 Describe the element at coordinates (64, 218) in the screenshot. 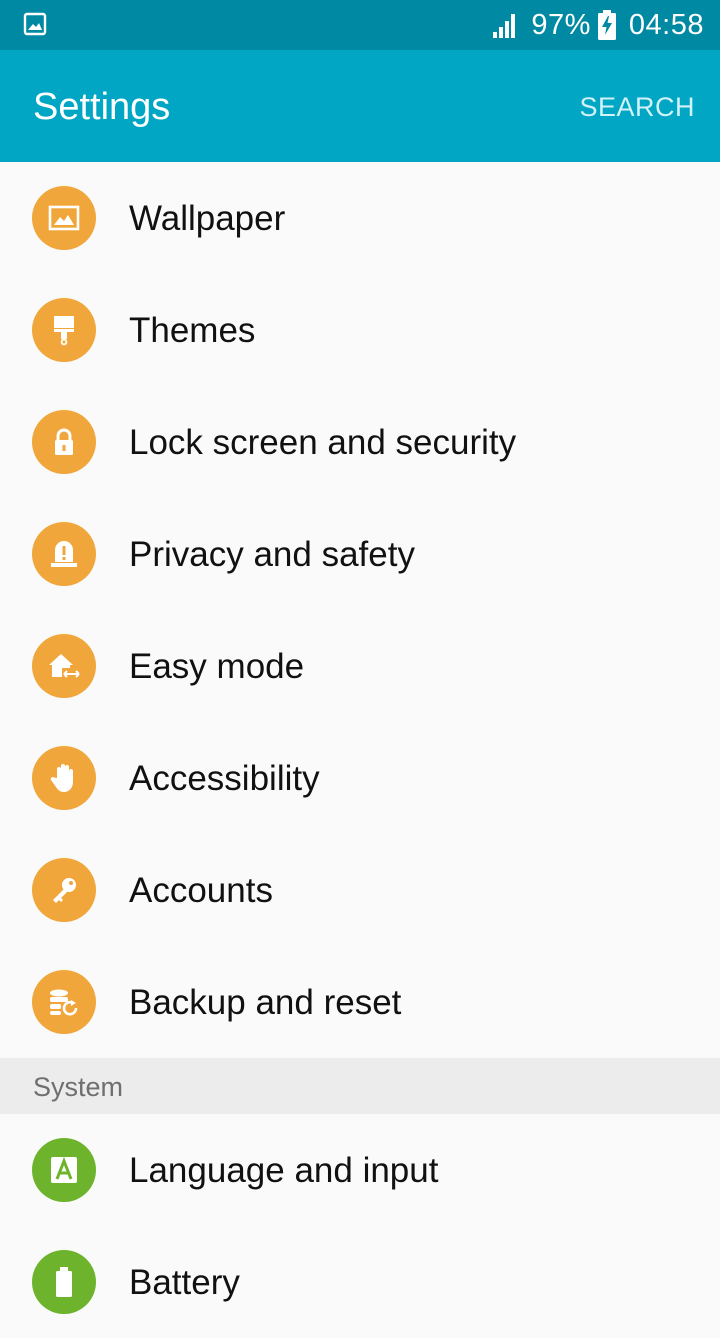

I see `wallpaper-icon` at that location.